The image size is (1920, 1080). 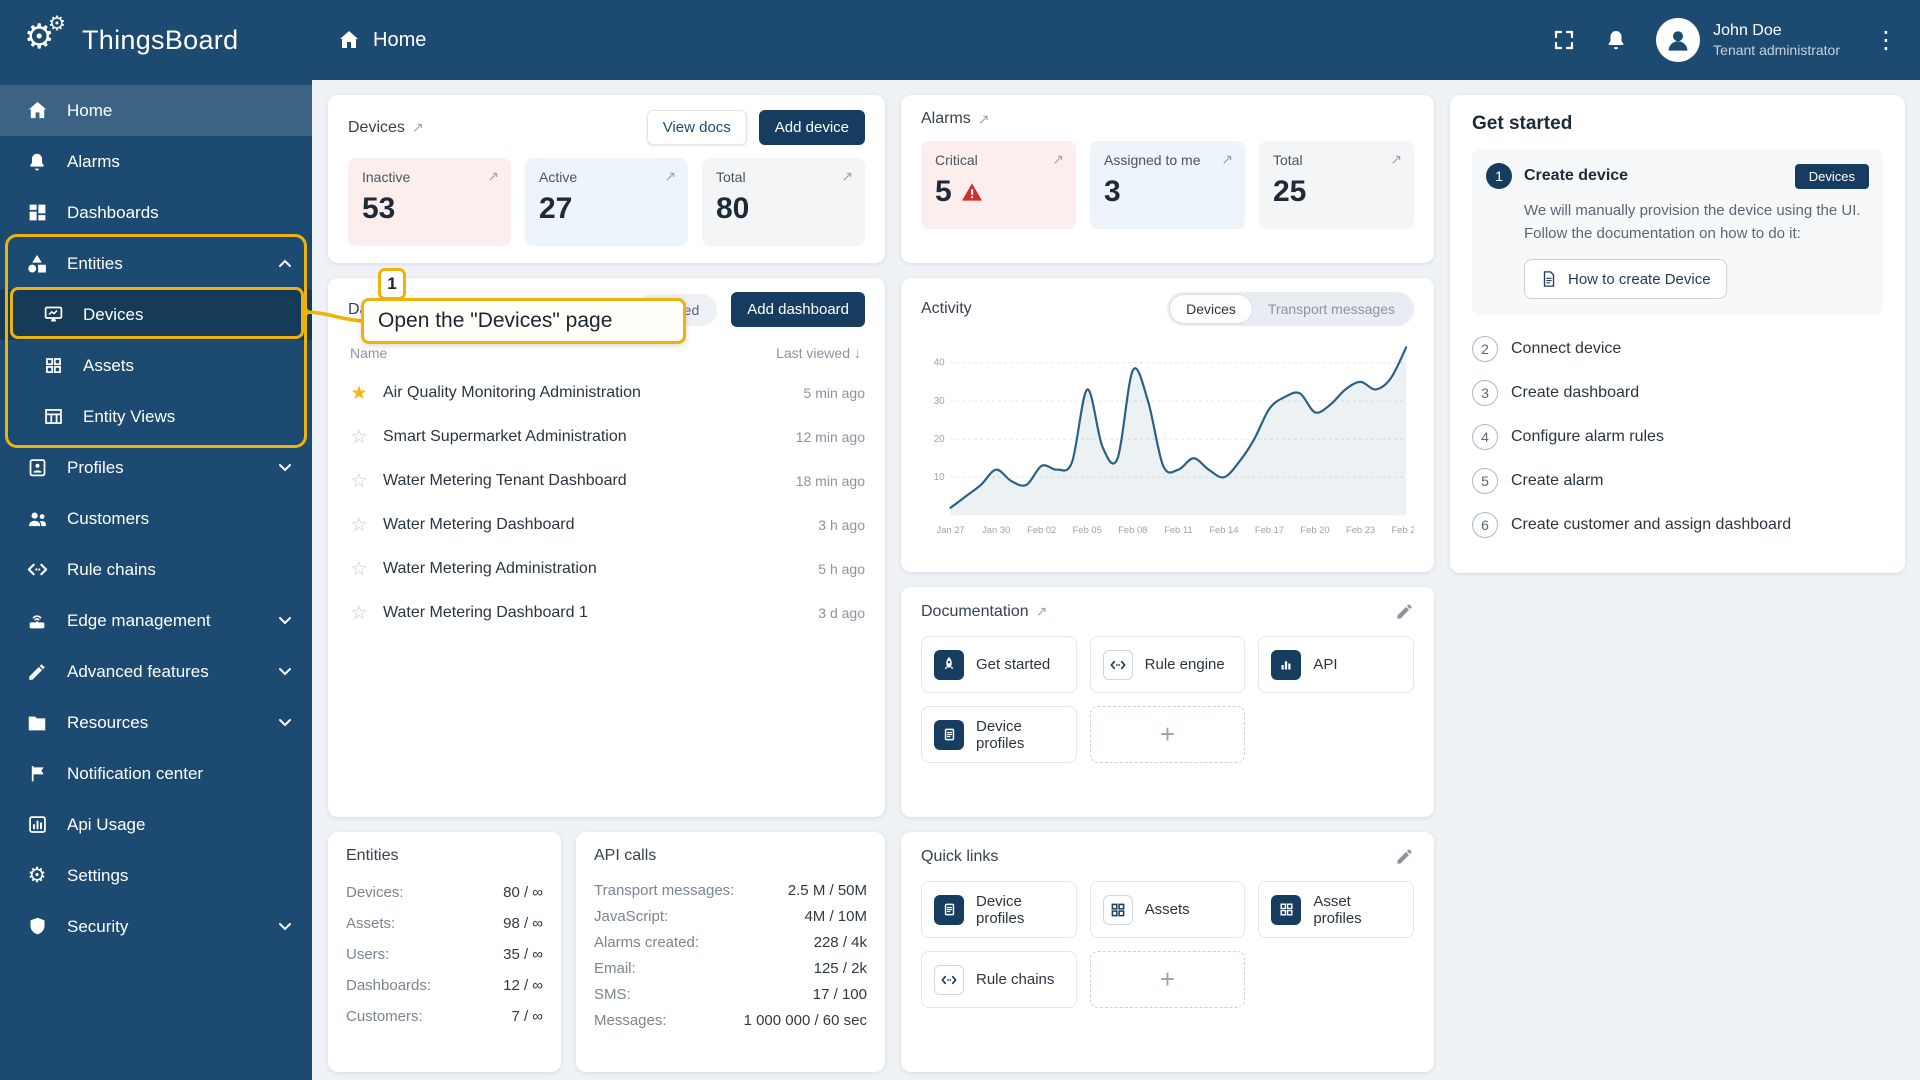 I want to click on sidebar-item-profiles: Profiles, so click(x=156, y=467).